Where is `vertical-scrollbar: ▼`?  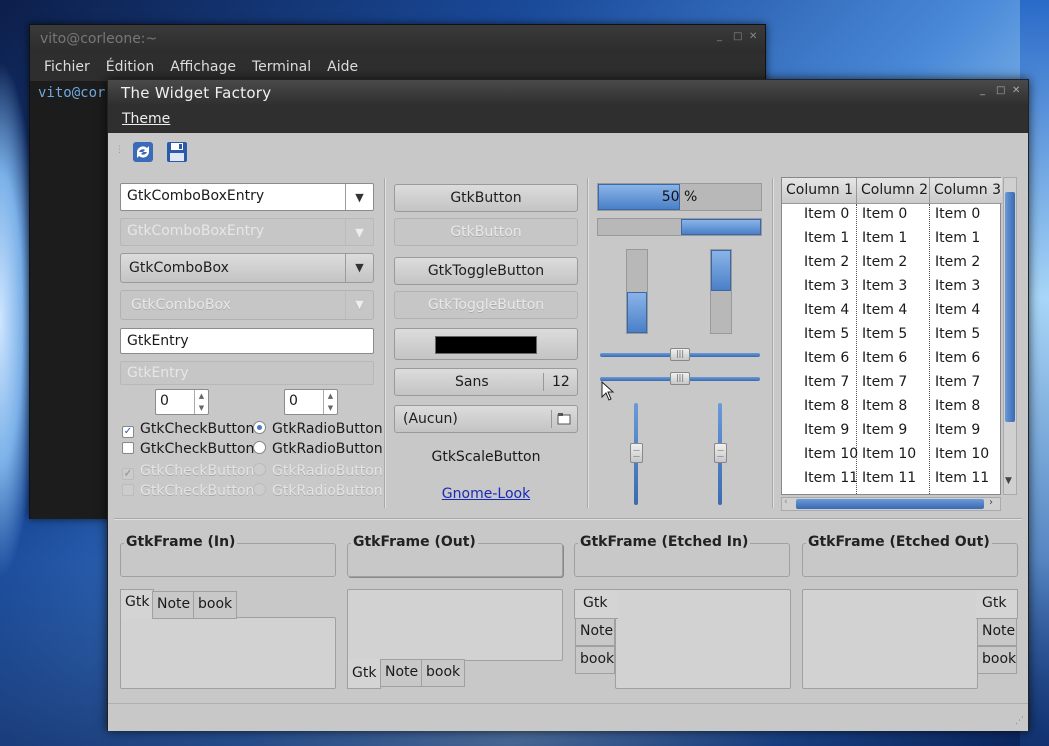 vertical-scrollbar: ▼ is located at coordinates (1010, 336).